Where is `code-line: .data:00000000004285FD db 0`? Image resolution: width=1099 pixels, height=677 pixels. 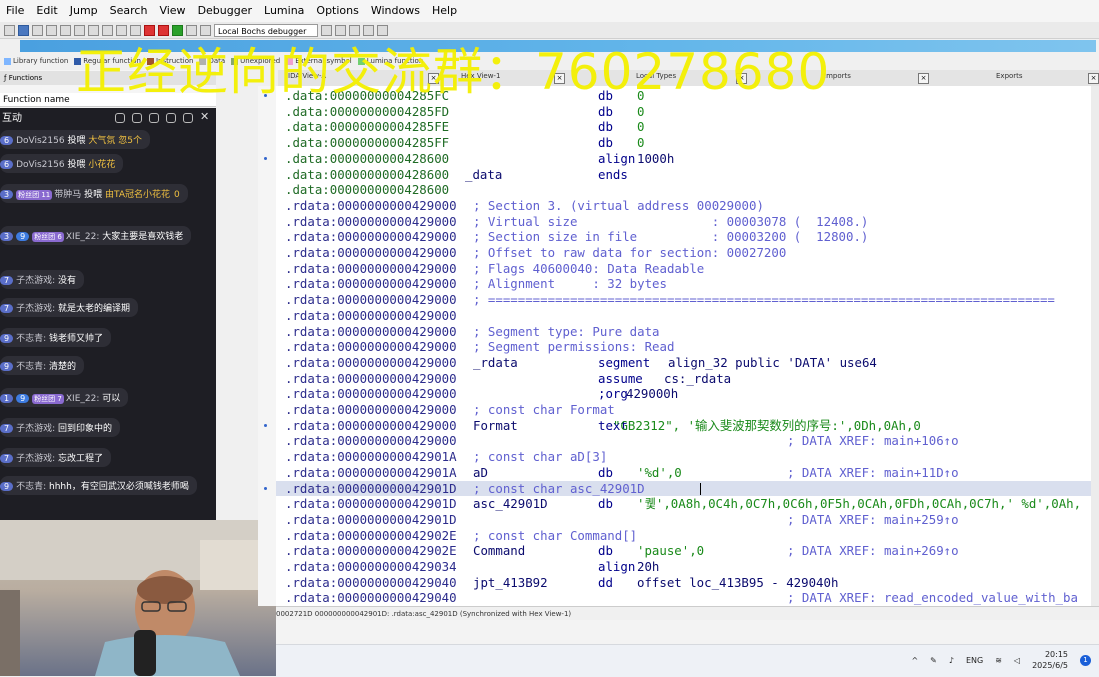
code-line: .data:00000000004285FD db 0 is located at coordinates (683, 112).